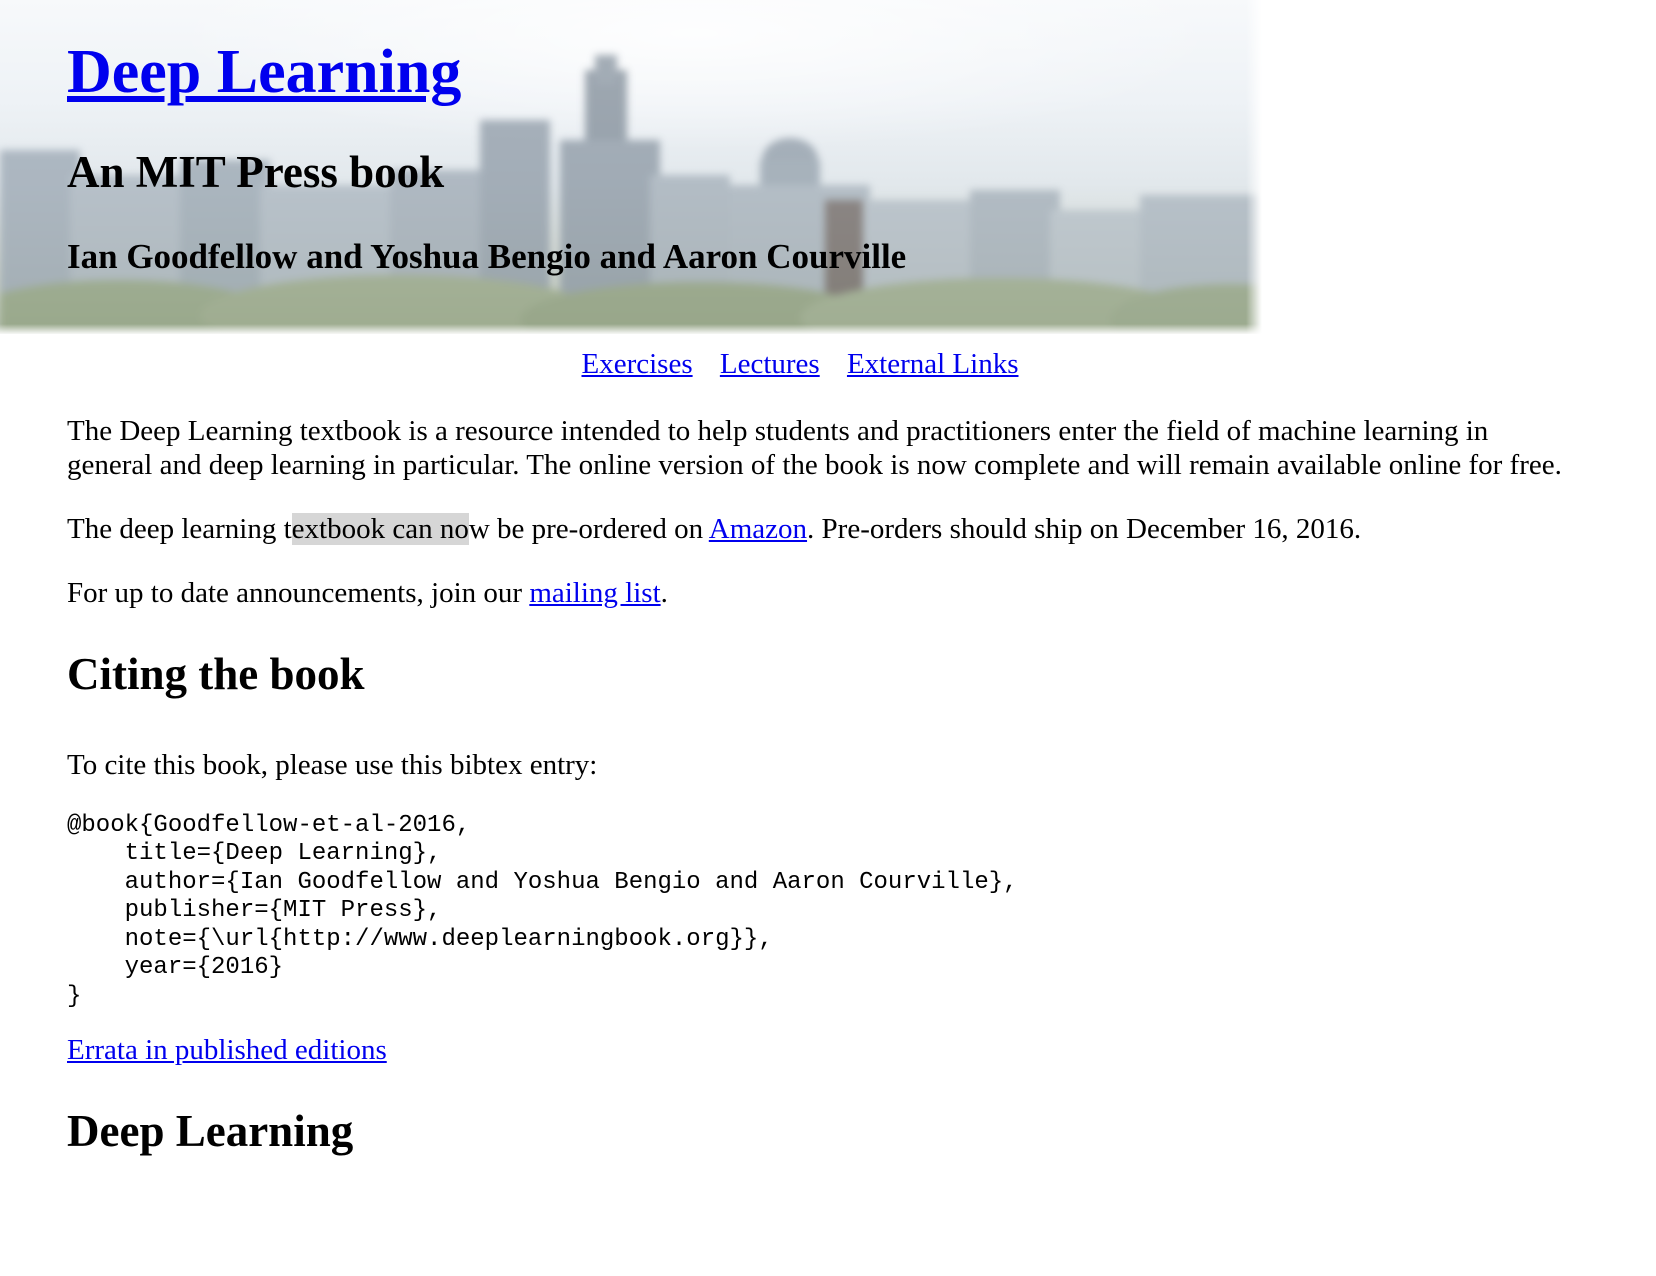  I want to click on site-title: Deep Learning, so click(264, 72).